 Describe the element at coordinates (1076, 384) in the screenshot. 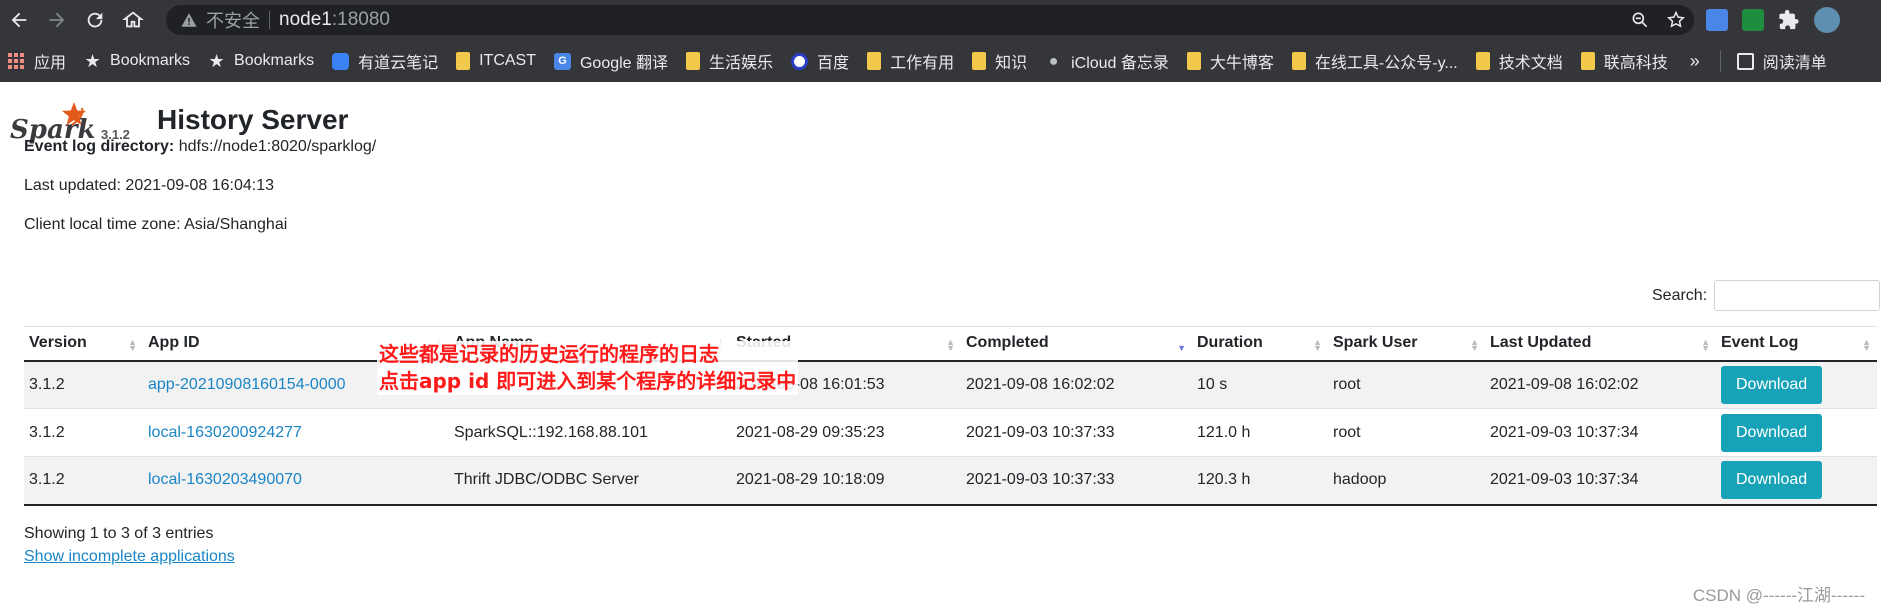

I see `cell-completed: 2021-09-08 16:02:02` at that location.